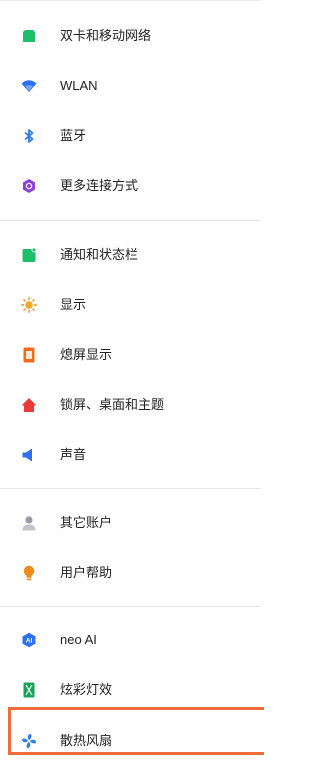  What do you see at coordinates (86, 522) in the screenshot?
I see `settings-item-label: 其它账户` at bounding box center [86, 522].